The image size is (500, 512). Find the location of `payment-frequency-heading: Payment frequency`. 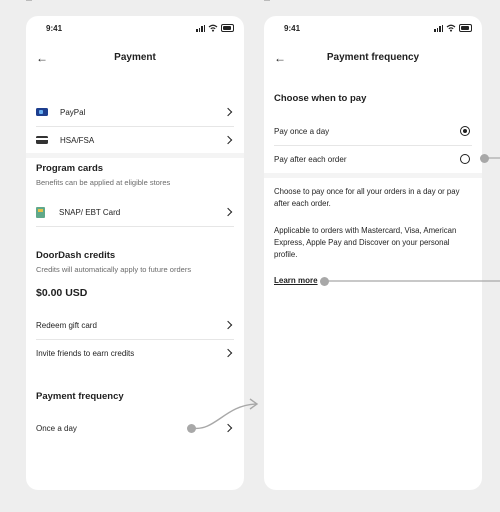

payment-frequency-heading: Payment frequency is located at coordinates (80, 396).